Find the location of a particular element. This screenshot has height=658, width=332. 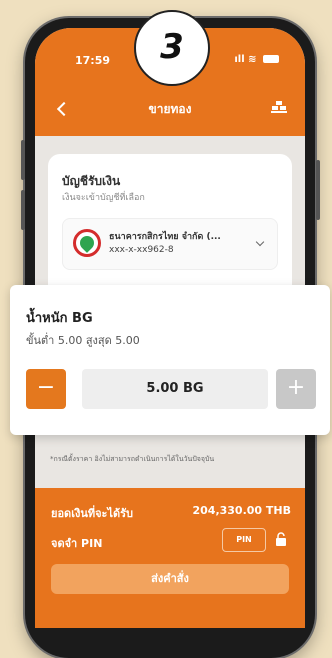

decrease-button: − is located at coordinates (46, 389).